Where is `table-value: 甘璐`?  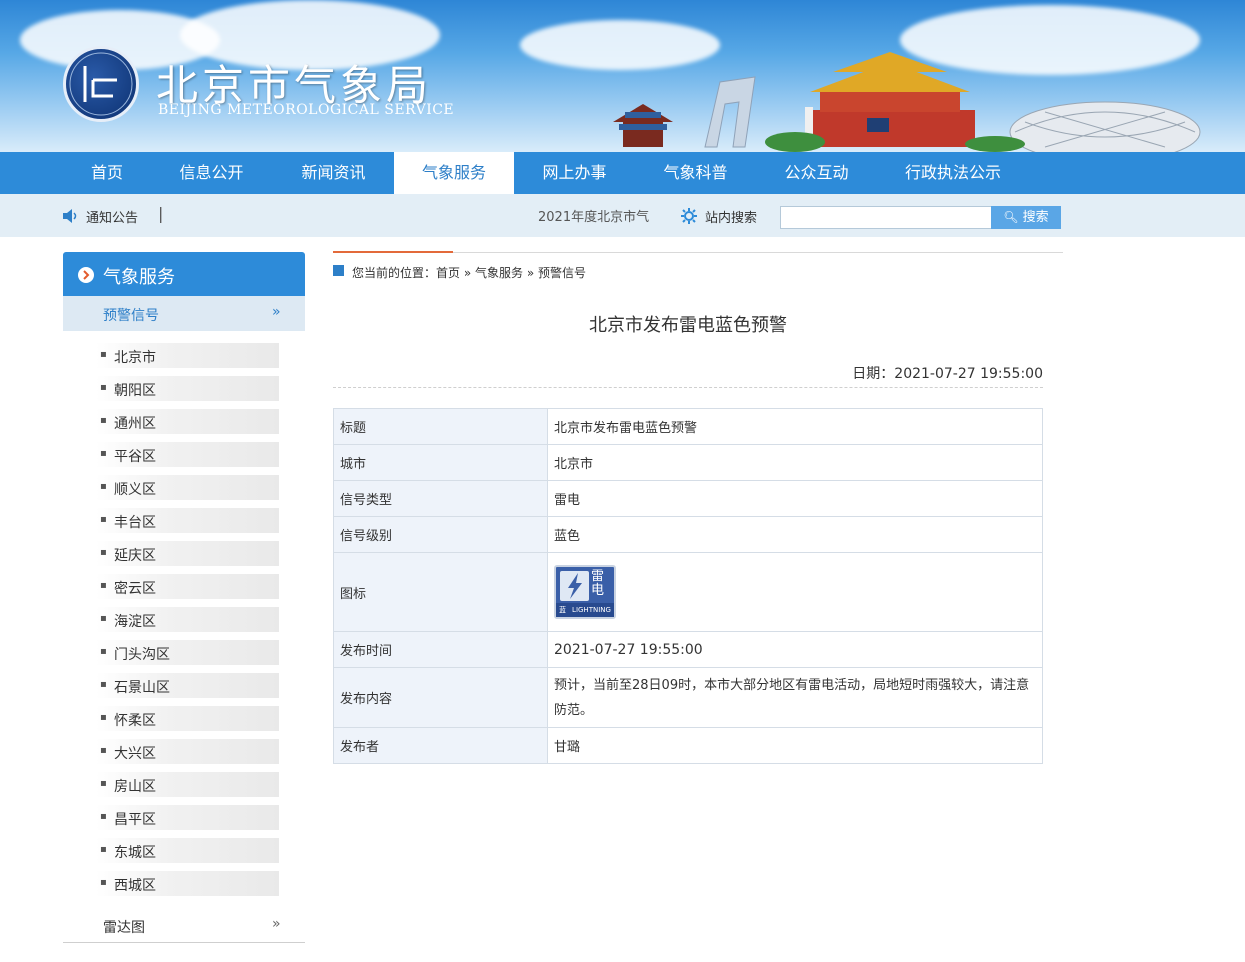 table-value: 甘璐 is located at coordinates (795, 745).